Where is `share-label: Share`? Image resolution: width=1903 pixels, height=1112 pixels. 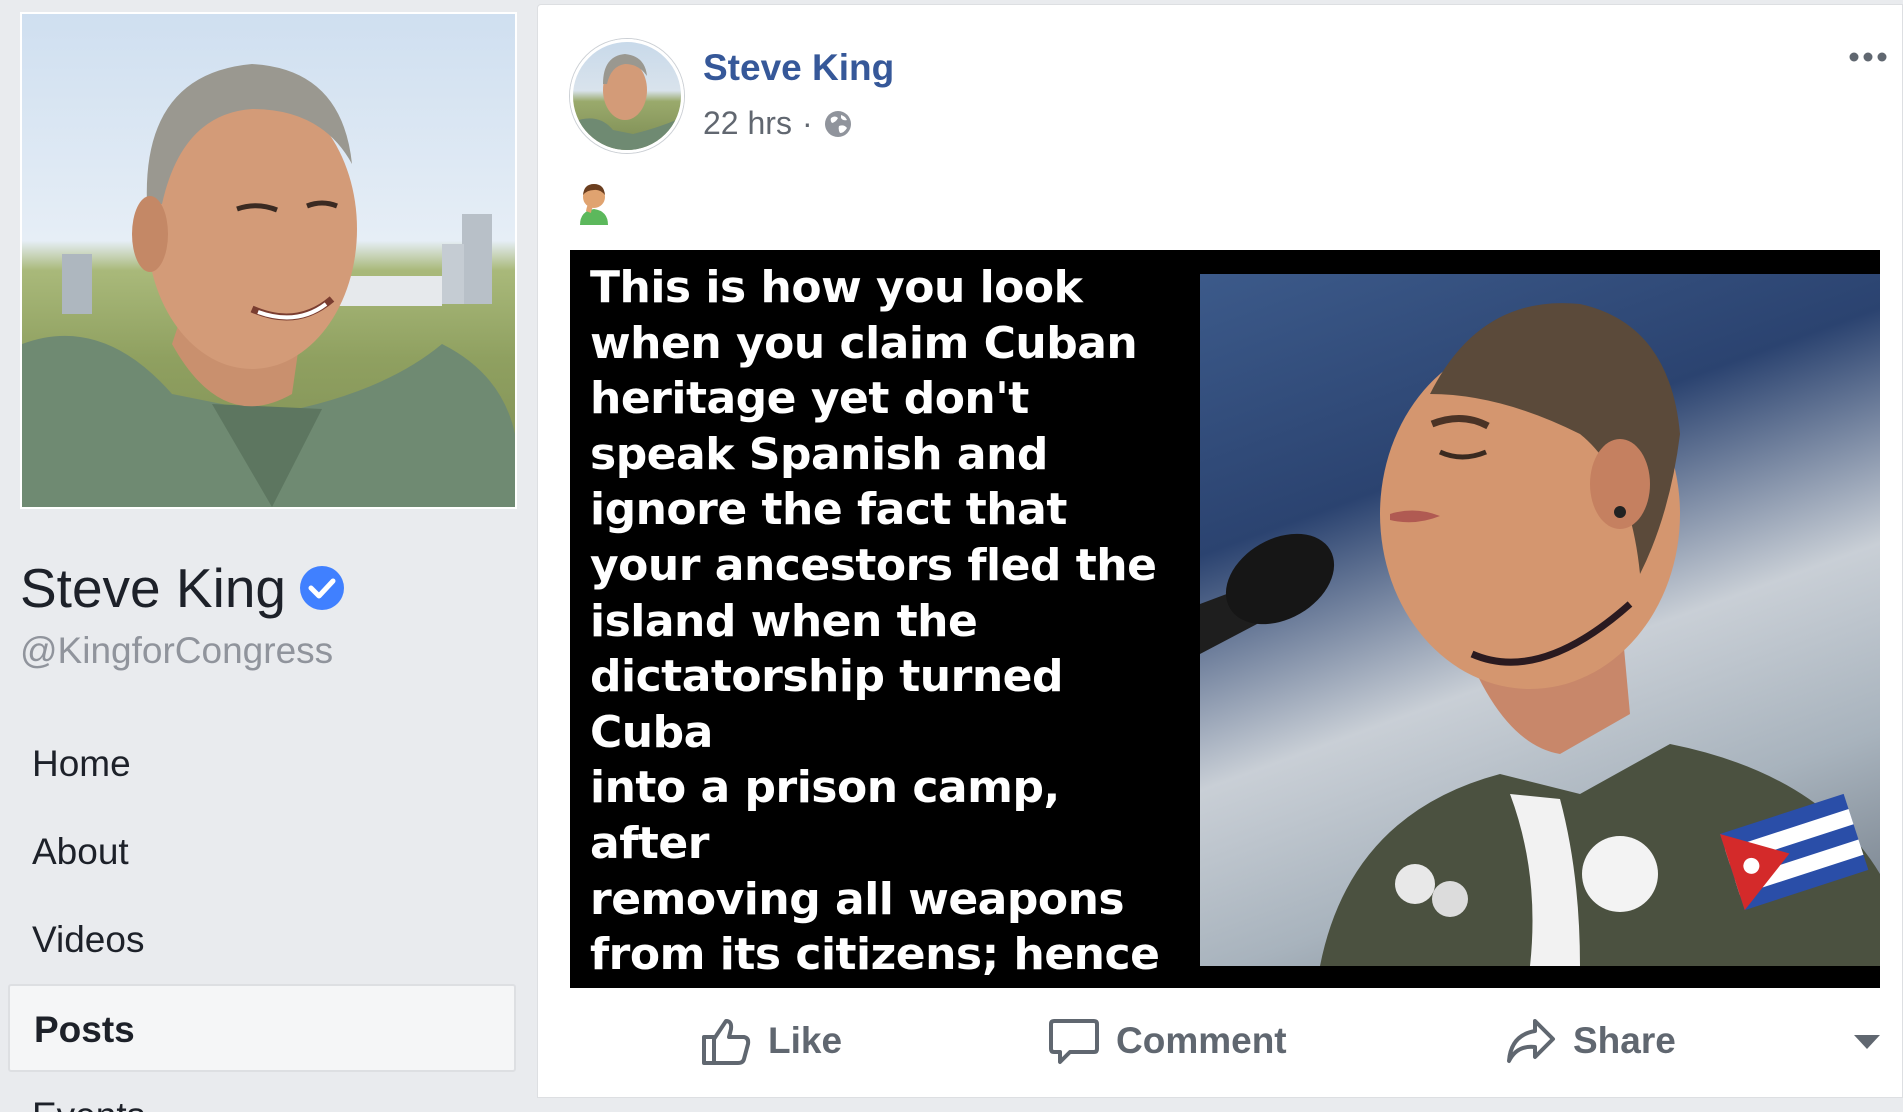 share-label: Share is located at coordinates (1624, 1040).